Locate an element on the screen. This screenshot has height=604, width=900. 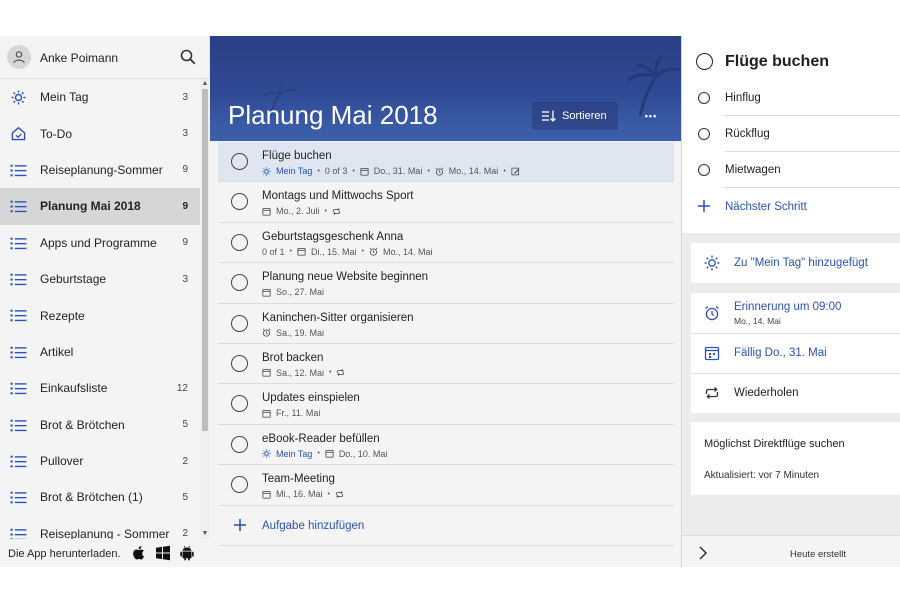
avatar is located at coordinates (19, 57).